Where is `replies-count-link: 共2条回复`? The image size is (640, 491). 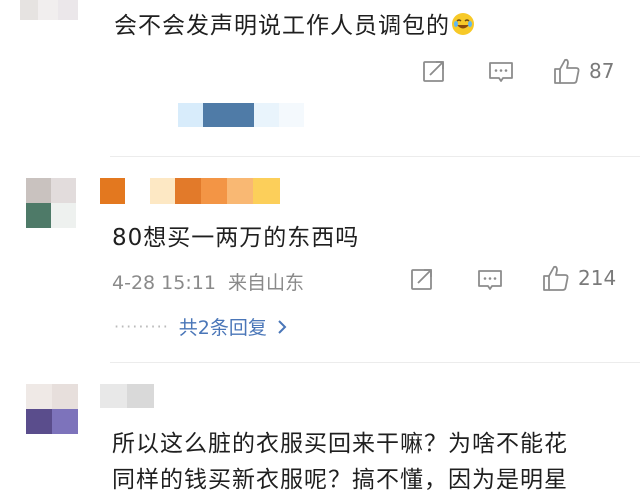 replies-count-link: 共2条回复 is located at coordinates (223, 326).